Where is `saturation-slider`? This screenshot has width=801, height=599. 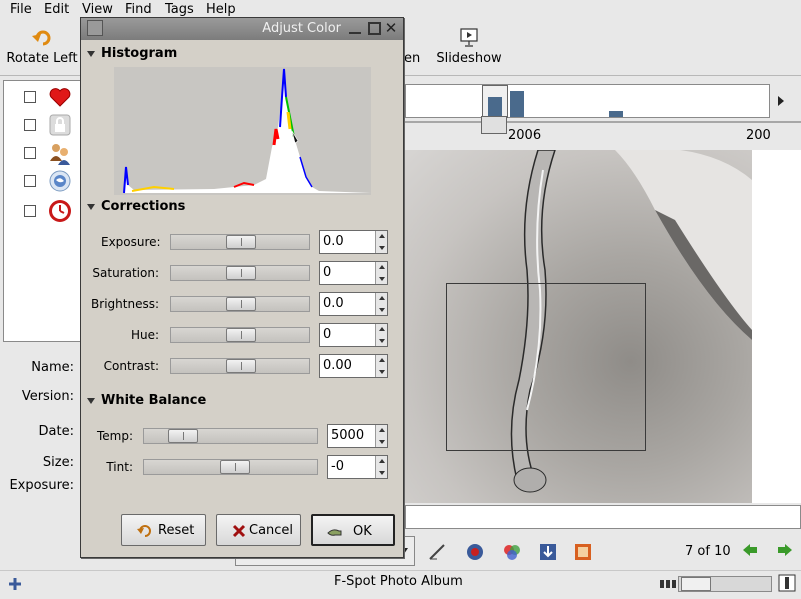 saturation-slider is located at coordinates (240, 273).